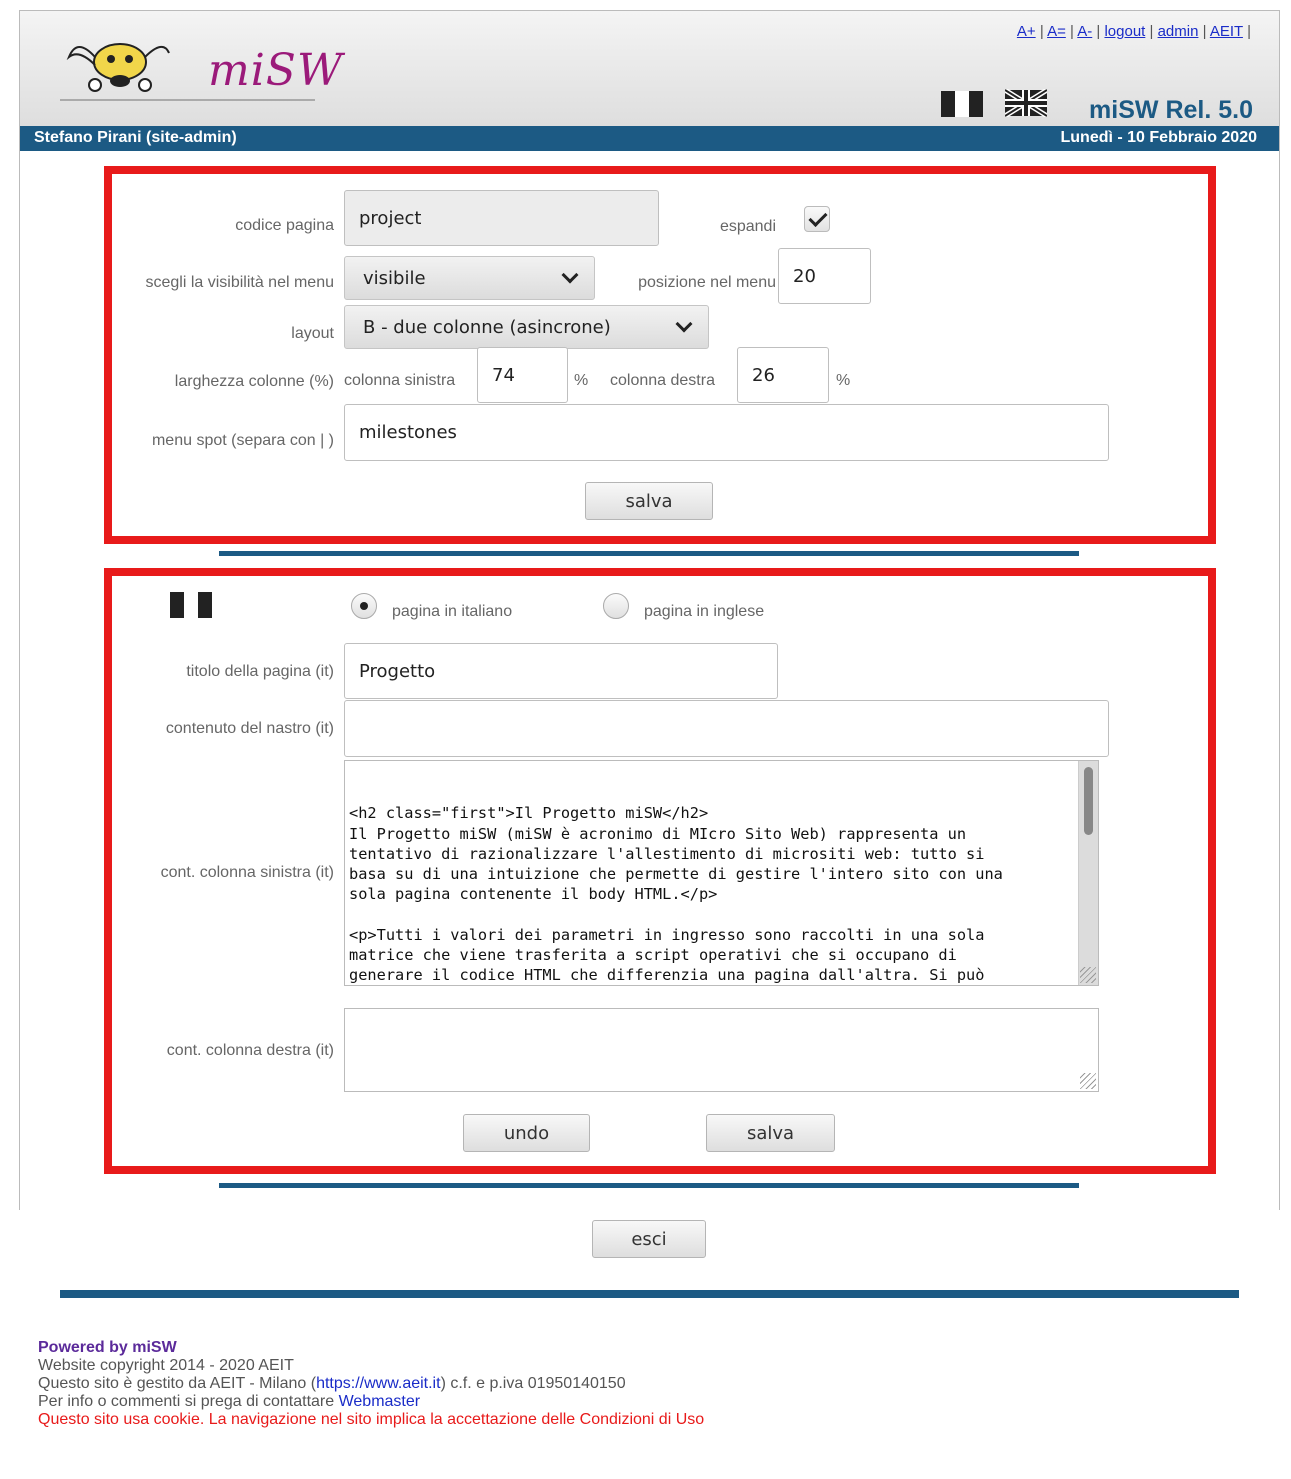 The image size is (1291, 1479). I want to click on top-links: A+ | A= | A- | logout | admin | AEIT |, so click(1133, 31).